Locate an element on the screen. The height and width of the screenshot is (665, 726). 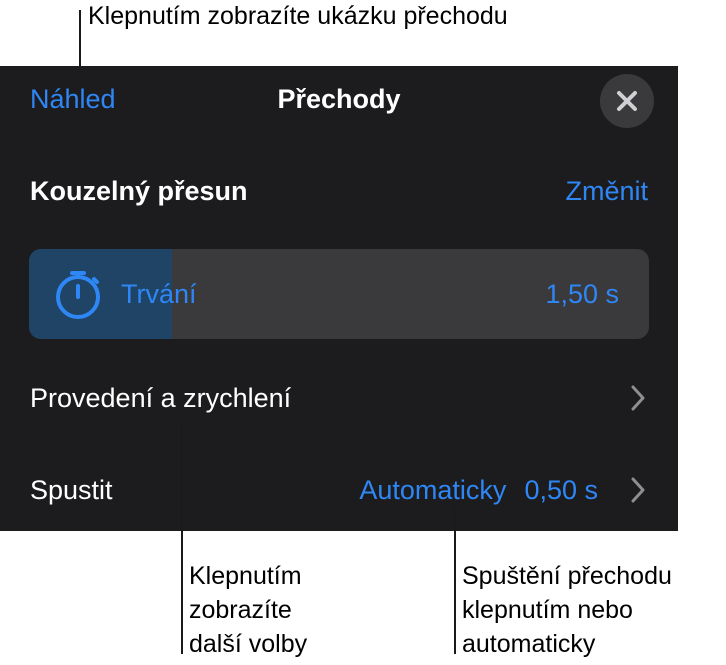
duration-label: Trvání is located at coordinates (159, 294).